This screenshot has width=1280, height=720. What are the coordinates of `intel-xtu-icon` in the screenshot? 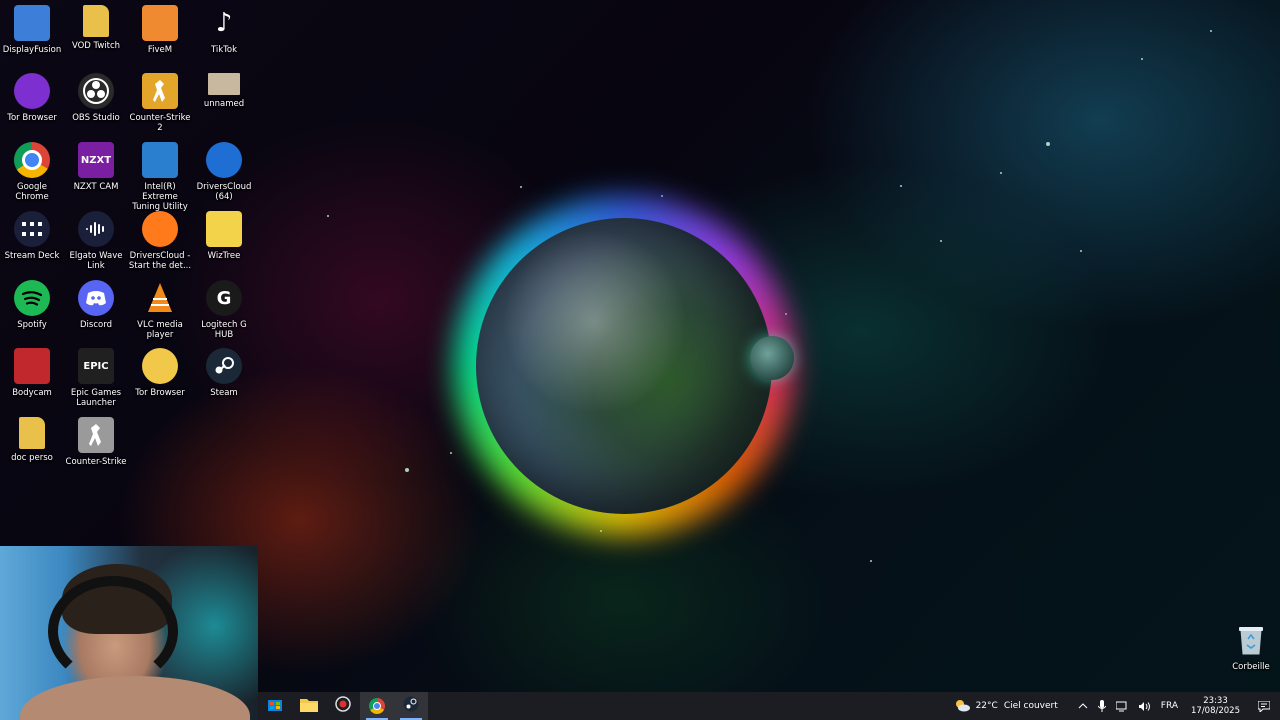 It's located at (160, 160).